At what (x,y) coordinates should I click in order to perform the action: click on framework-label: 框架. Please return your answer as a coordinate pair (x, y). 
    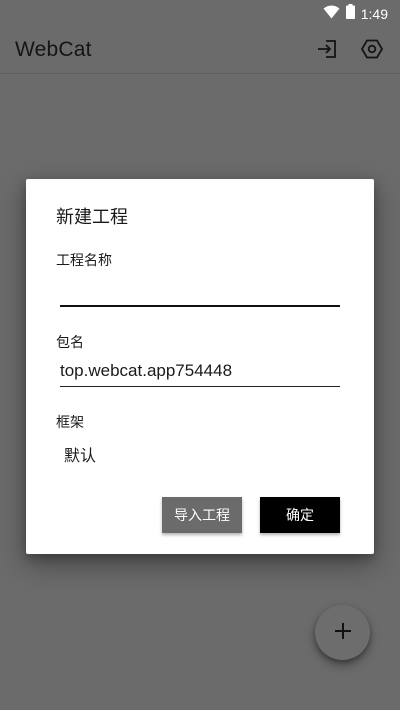
    Looking at the image, I should click on (70, 423).